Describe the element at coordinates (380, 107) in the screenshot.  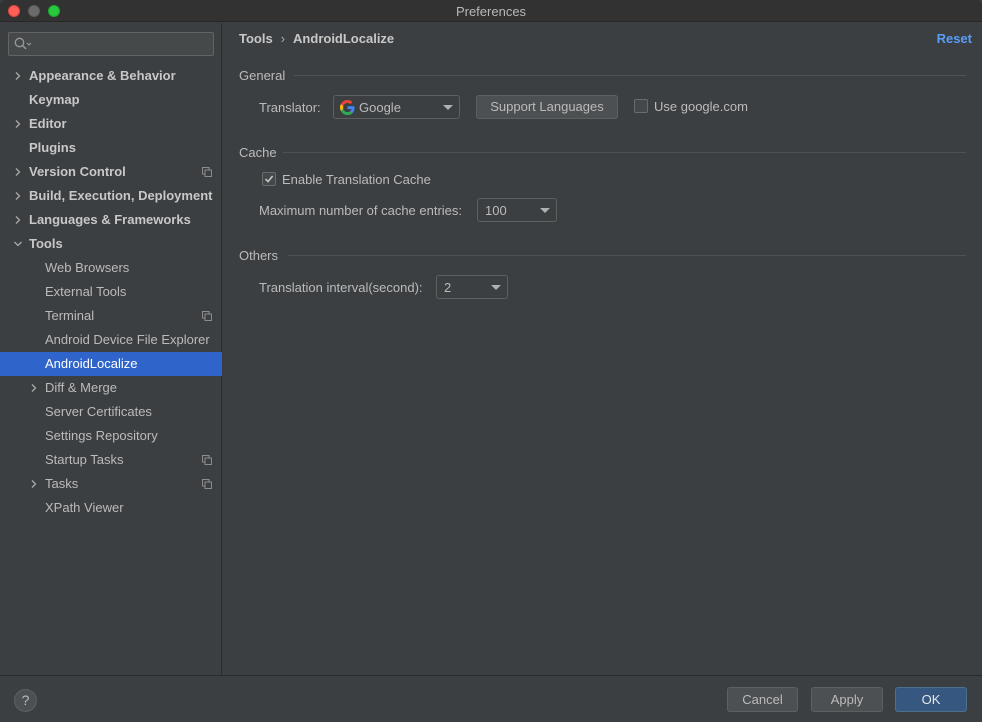
I see `translator-value: Google` at that location.